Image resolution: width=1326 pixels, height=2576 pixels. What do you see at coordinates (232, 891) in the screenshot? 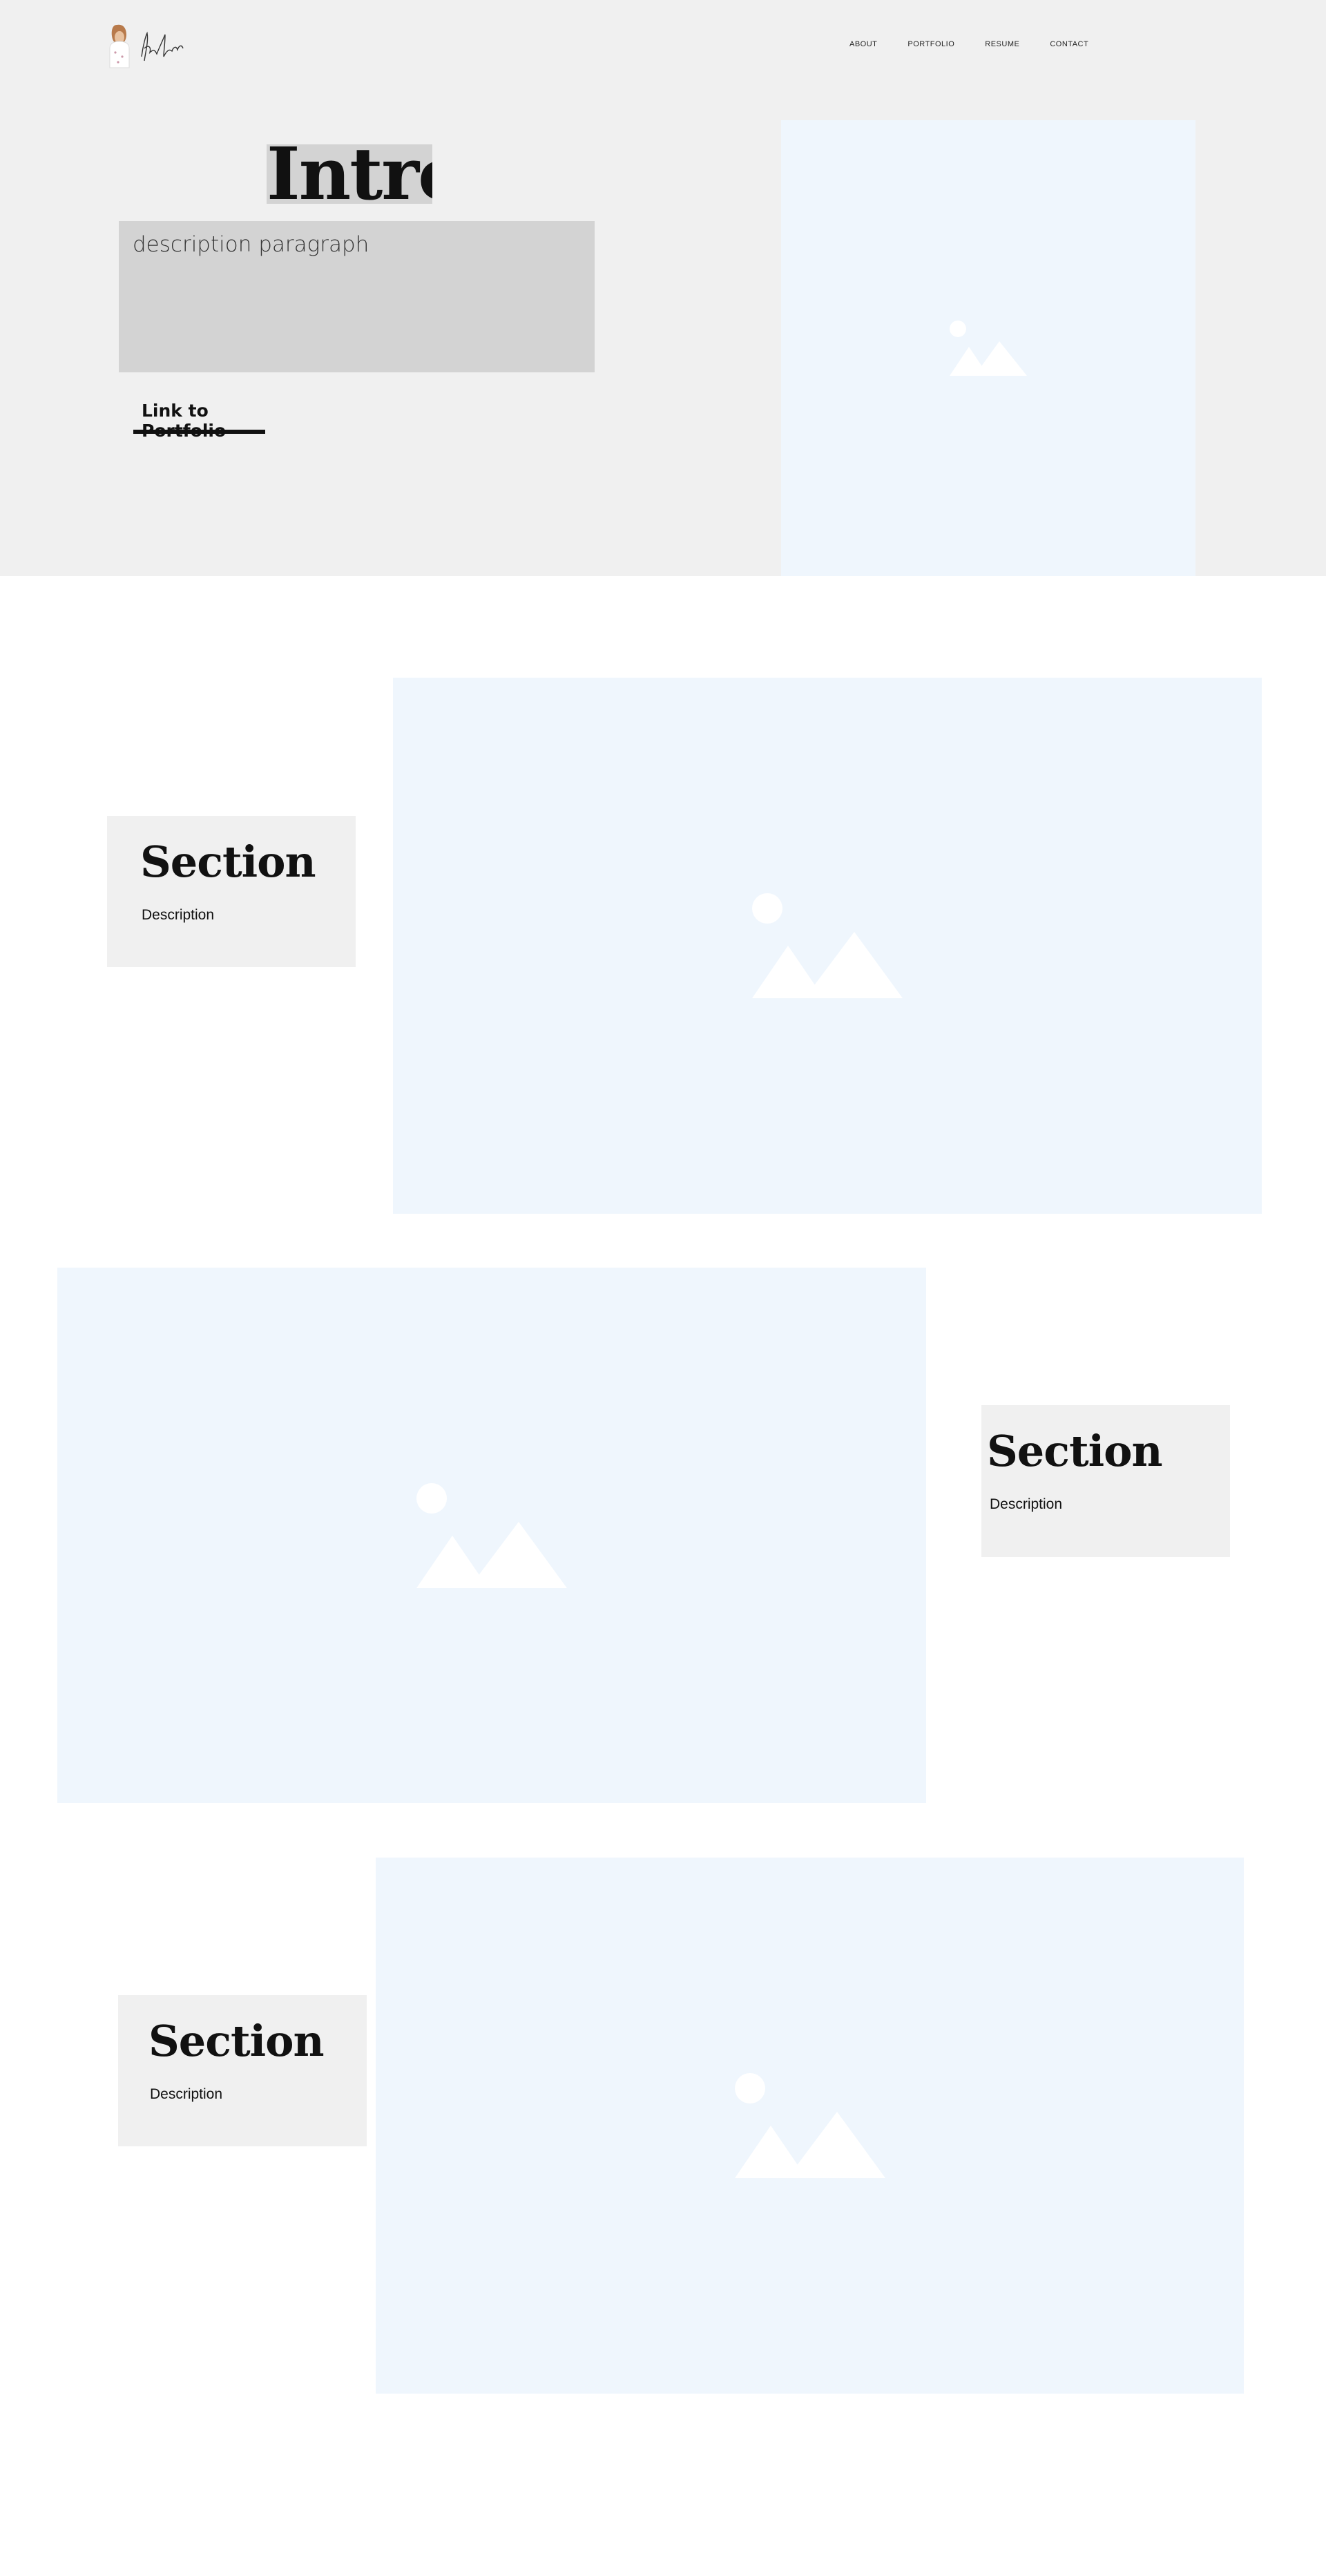
I see `section-1-card: Section Description` at bounding box center [232, 891].